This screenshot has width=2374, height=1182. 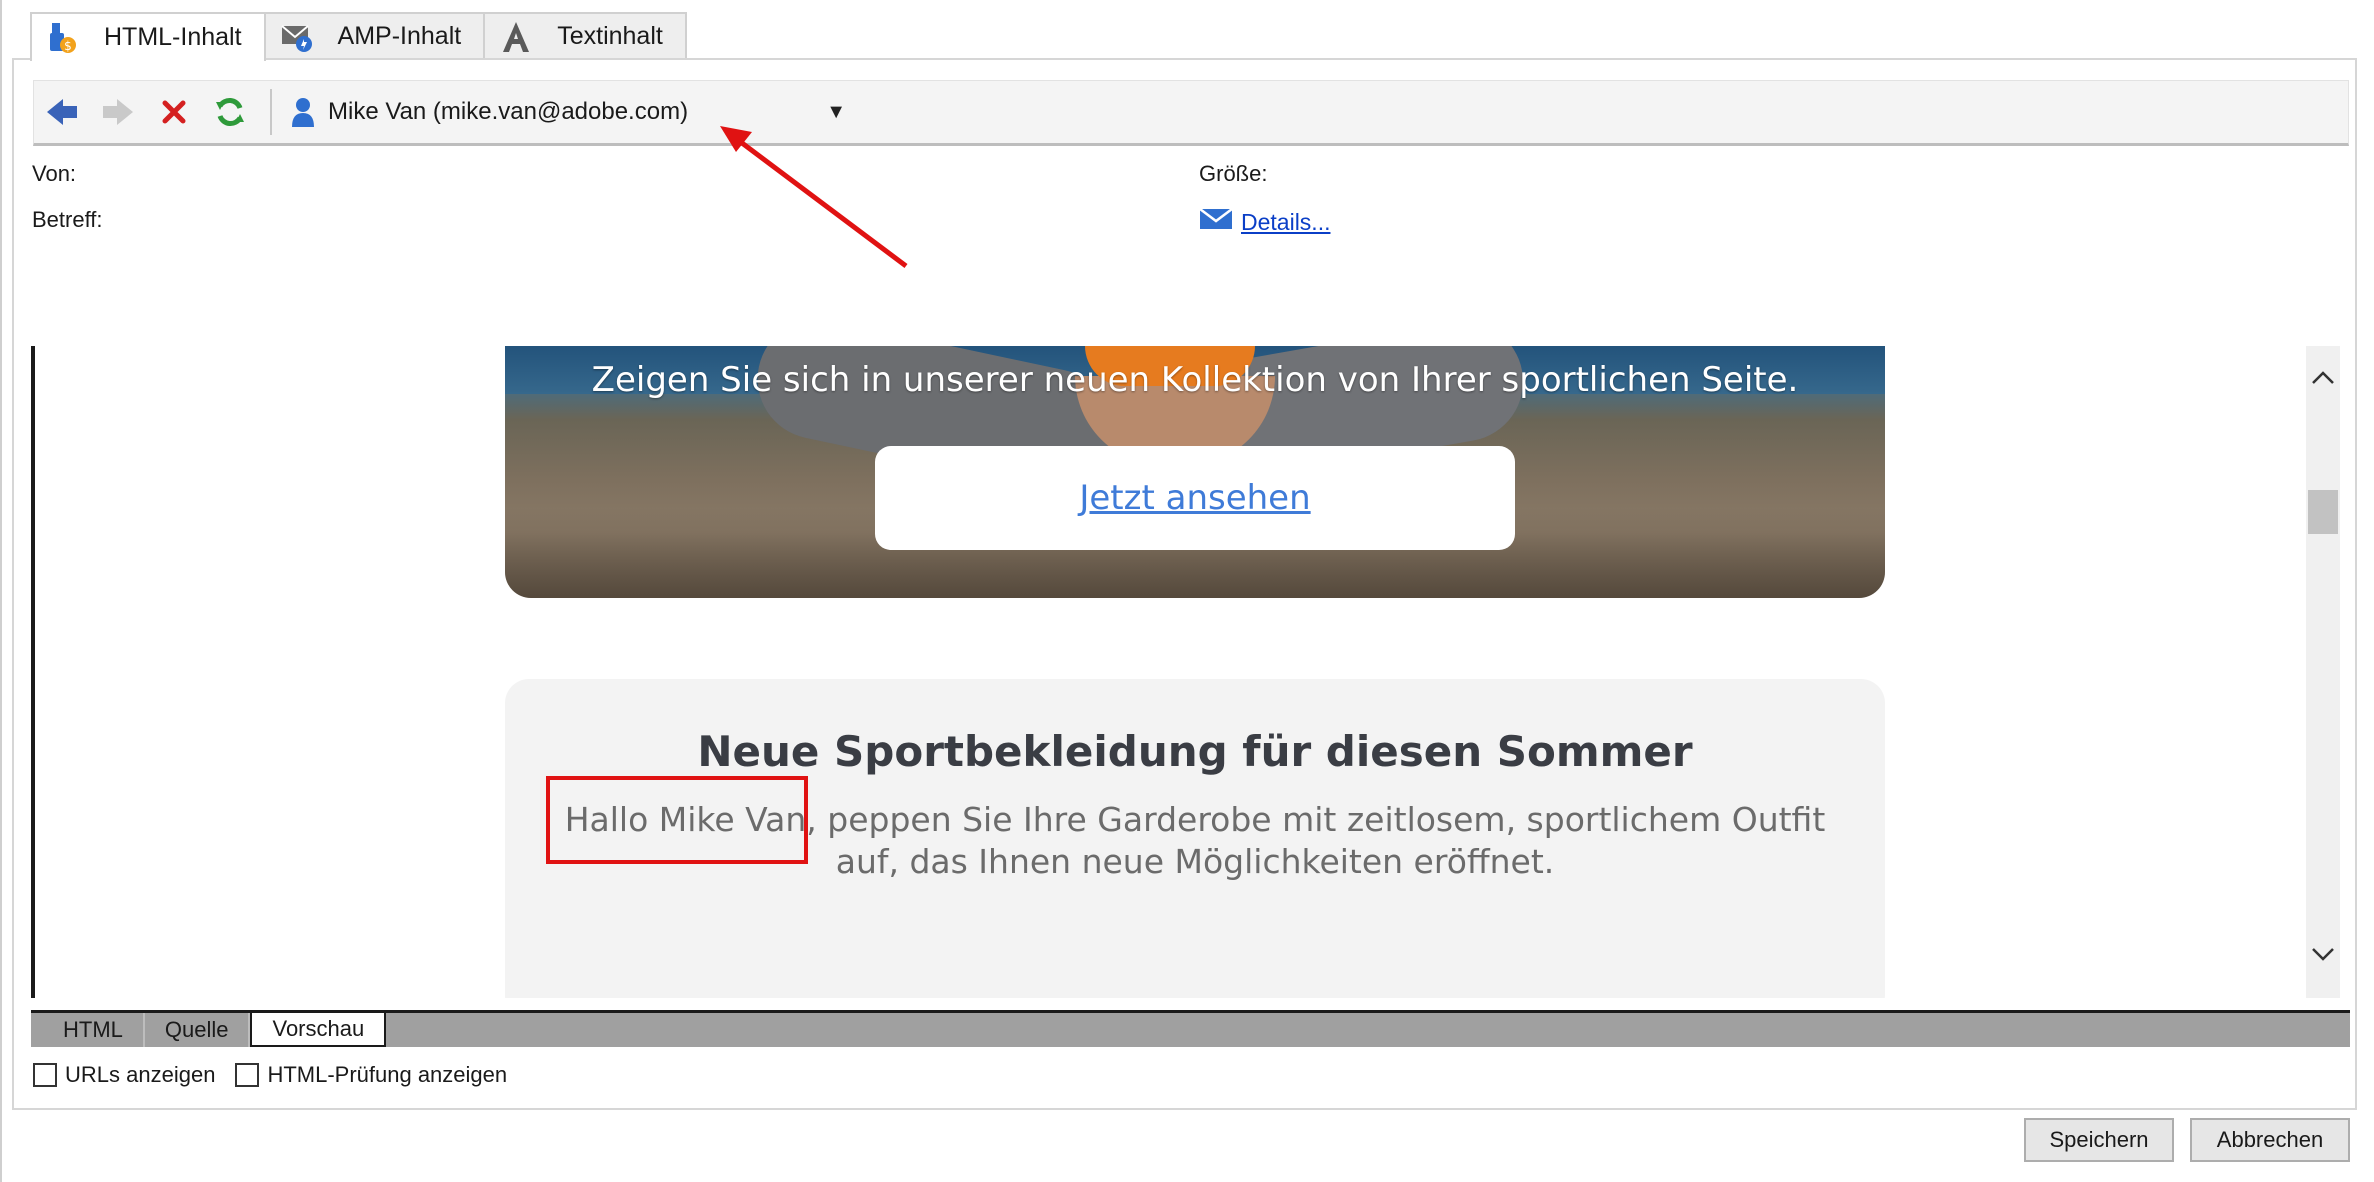 I want to click on cancel-button: Abbrechen, so click(x=2270, y=1140).